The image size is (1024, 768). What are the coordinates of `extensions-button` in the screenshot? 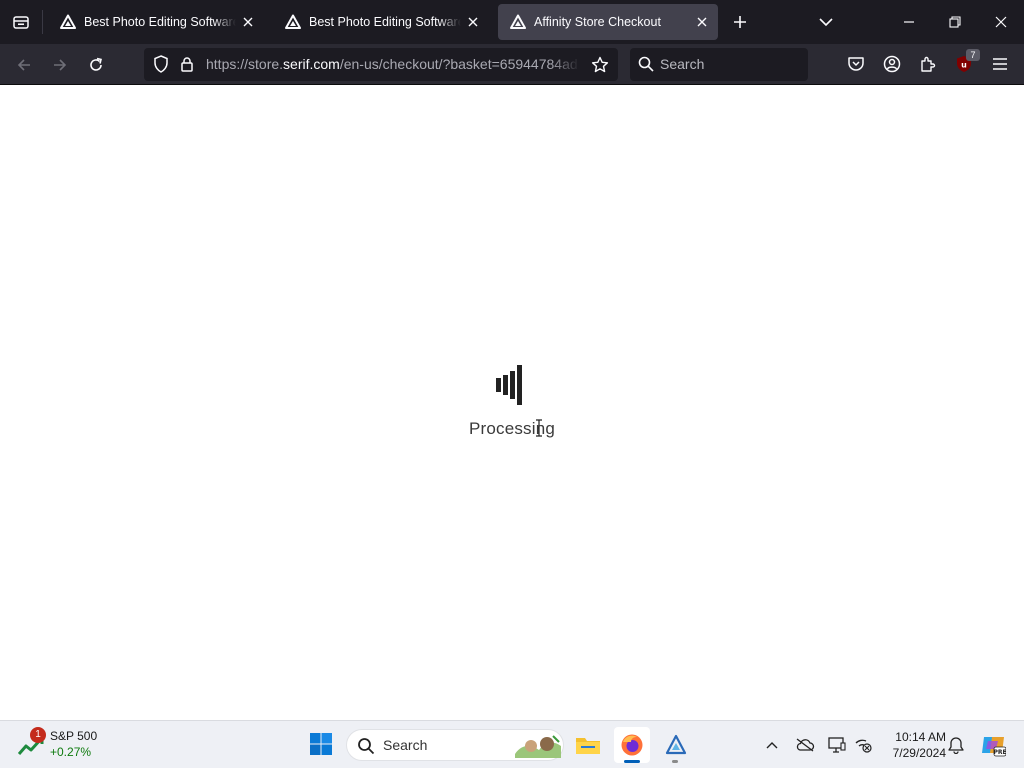 It's located at (928, 64).